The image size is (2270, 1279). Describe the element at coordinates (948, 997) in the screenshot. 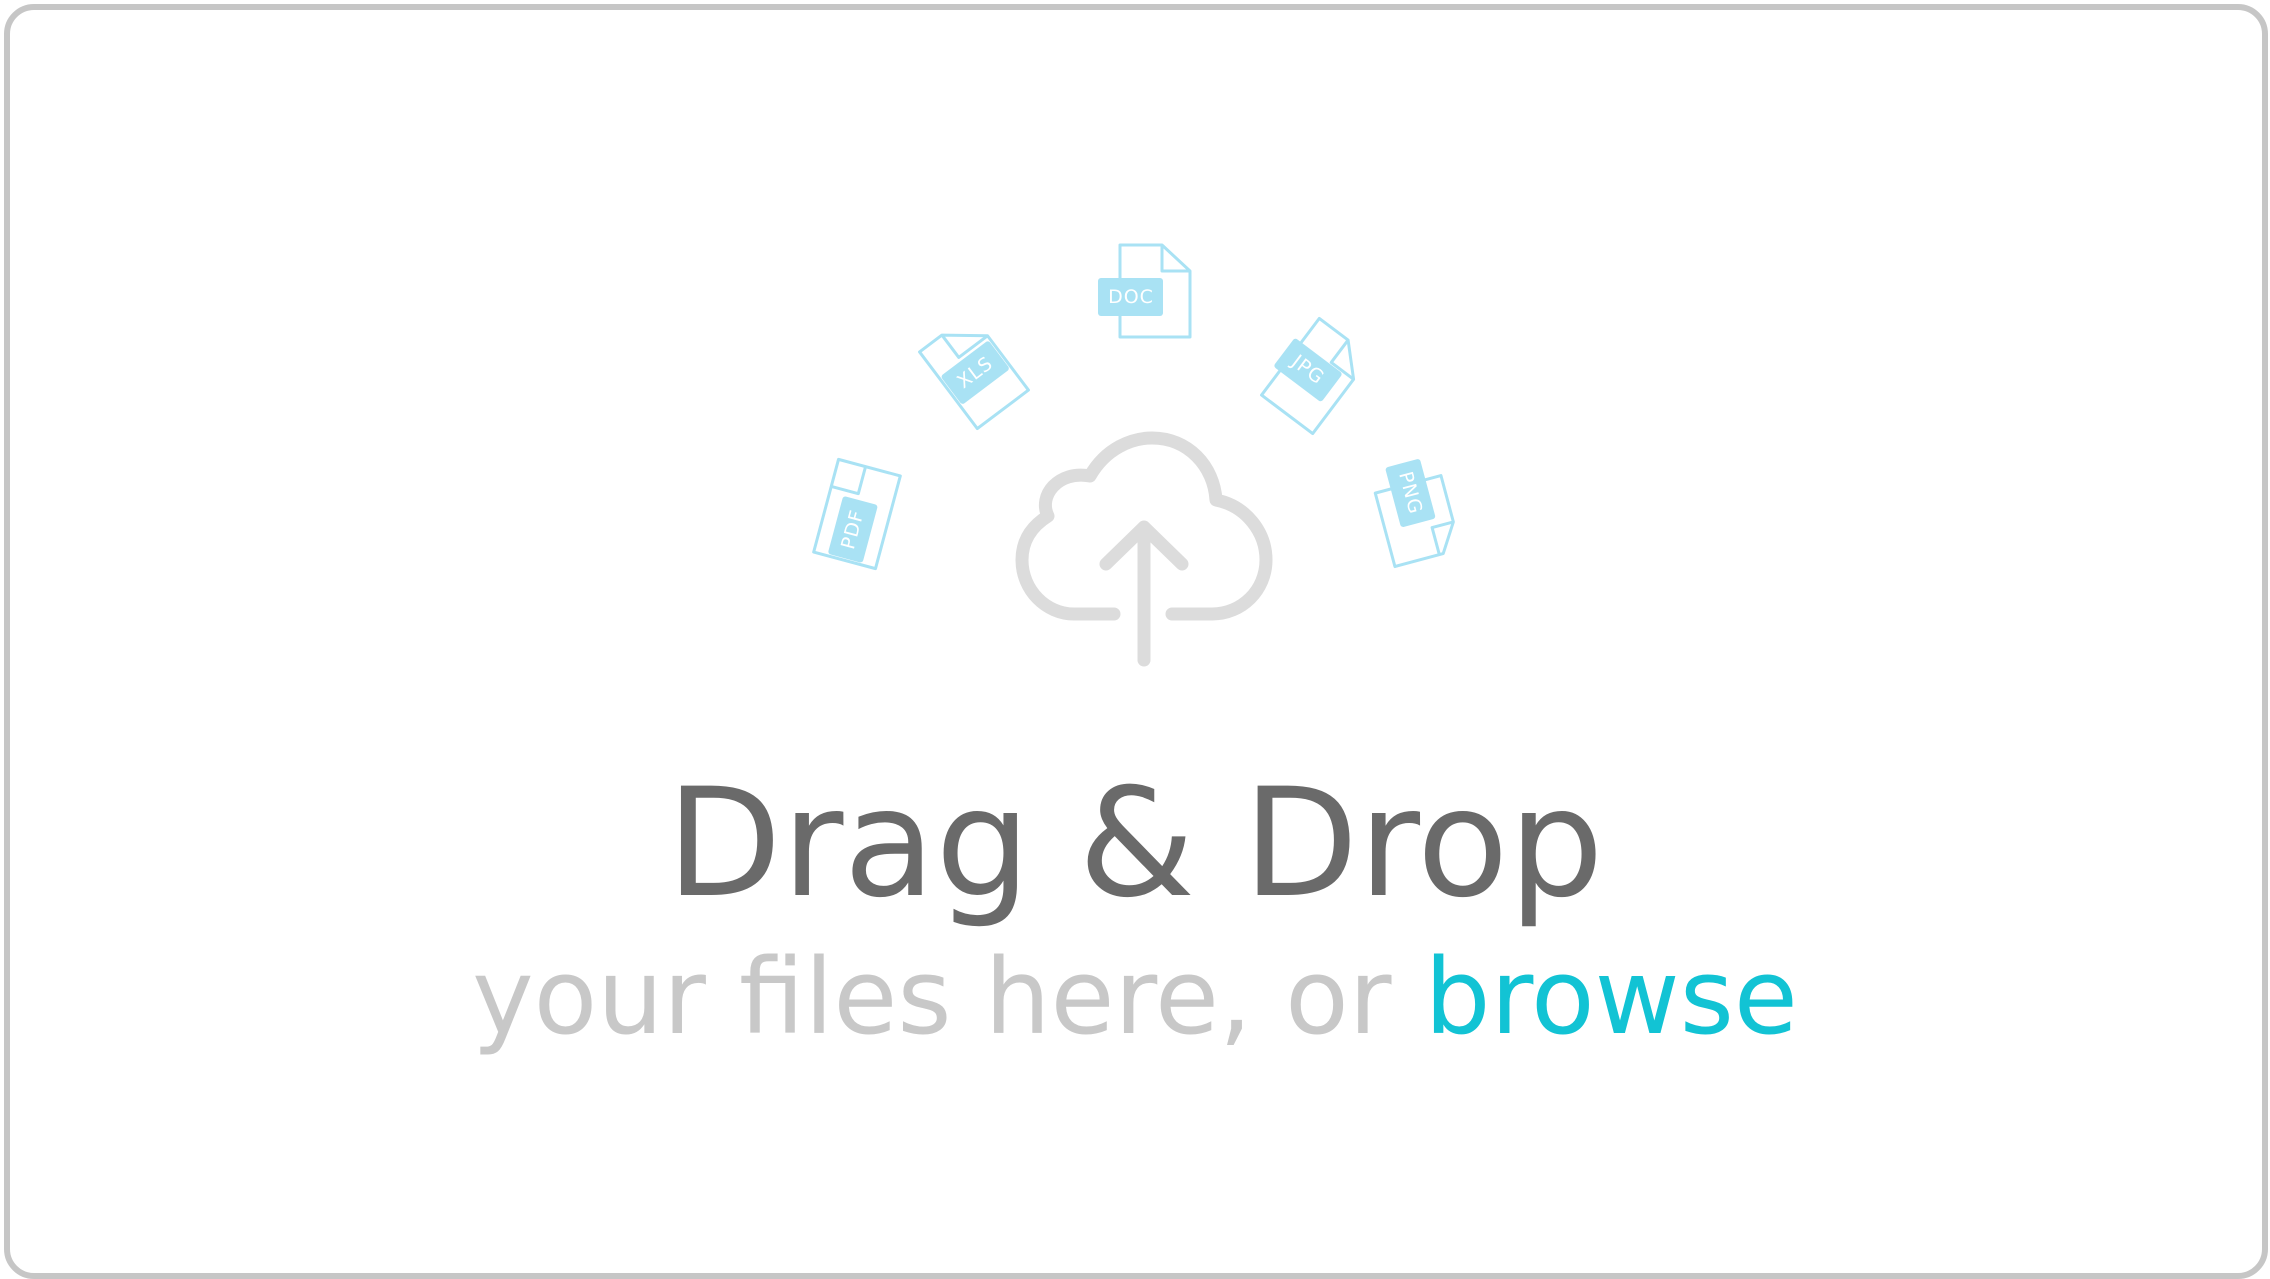

I see `subtitle-text: your files here, or` at that location.